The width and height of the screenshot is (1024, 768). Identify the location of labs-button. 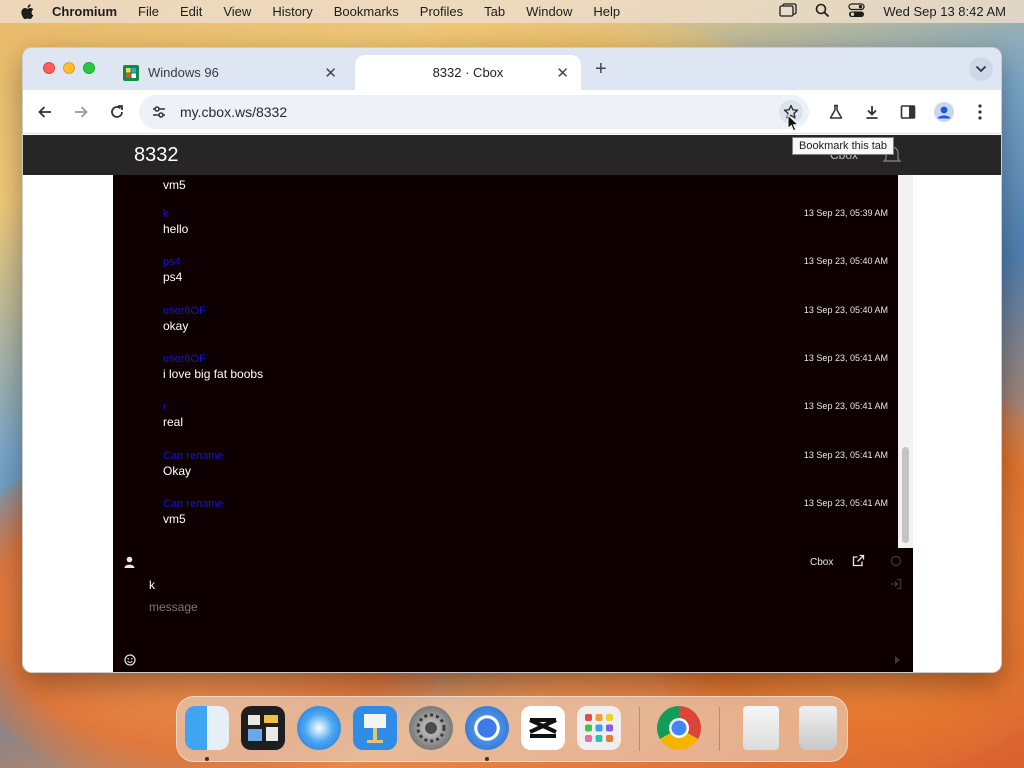
(836, 112).